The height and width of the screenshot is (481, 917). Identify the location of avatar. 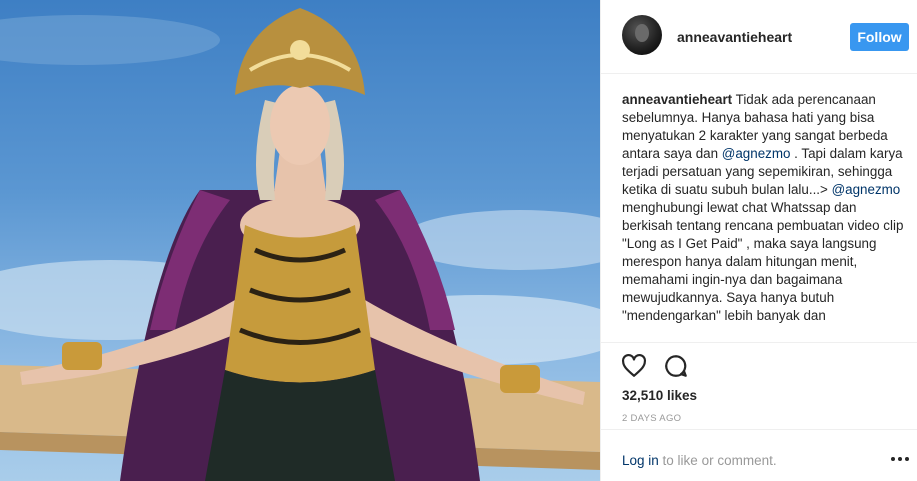
(642, 35).